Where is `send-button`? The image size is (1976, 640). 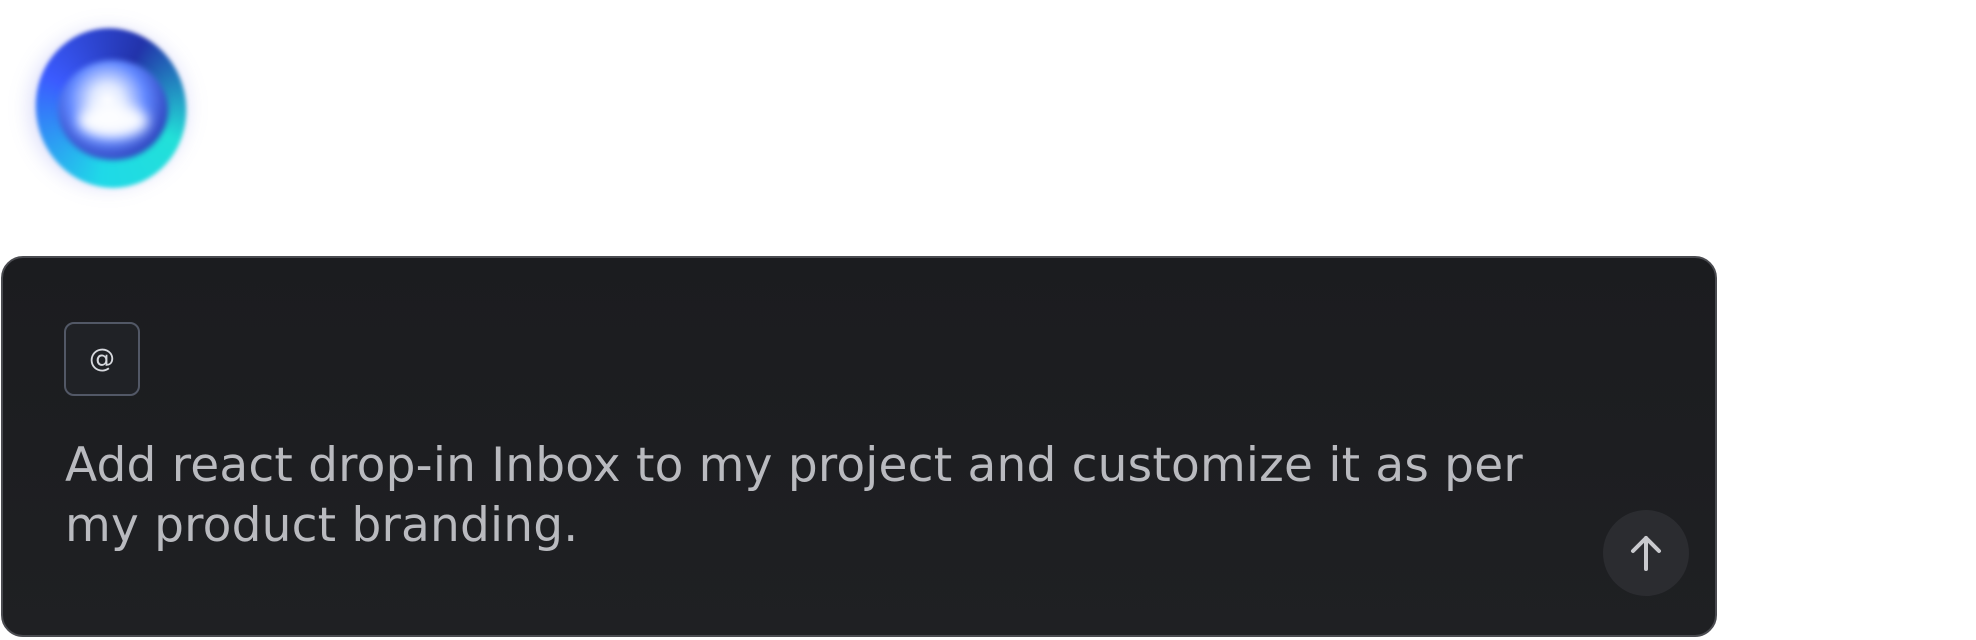 send-button is located at coordinates (1646, 553).